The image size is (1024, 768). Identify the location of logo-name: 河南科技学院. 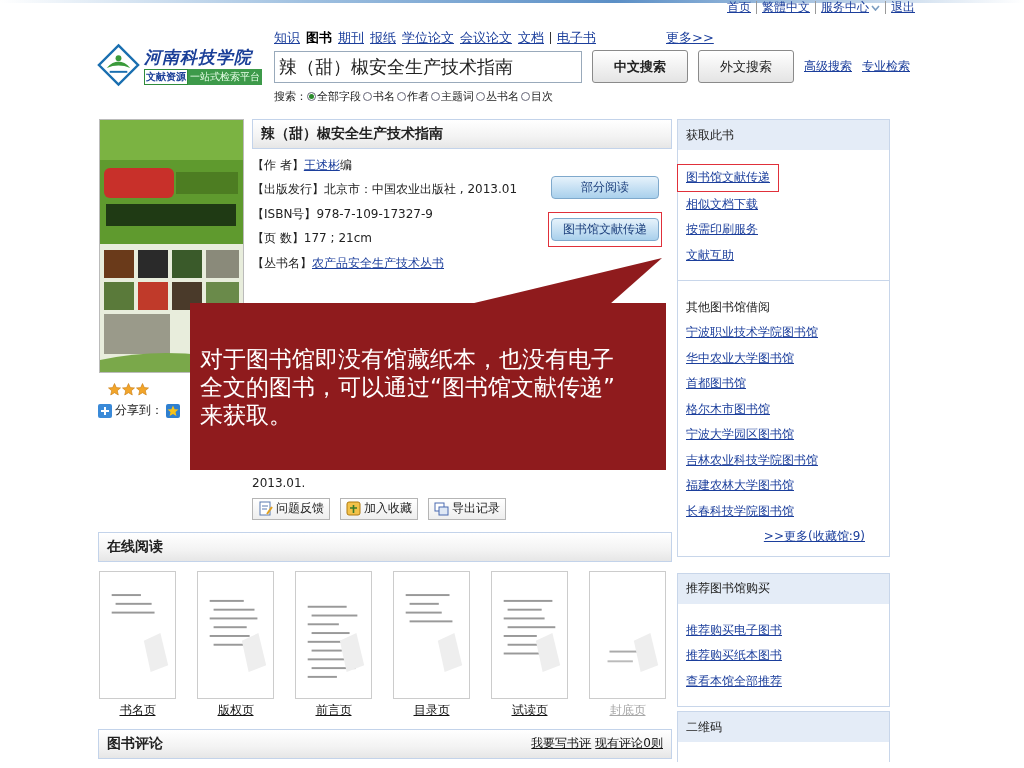
(199, 57).